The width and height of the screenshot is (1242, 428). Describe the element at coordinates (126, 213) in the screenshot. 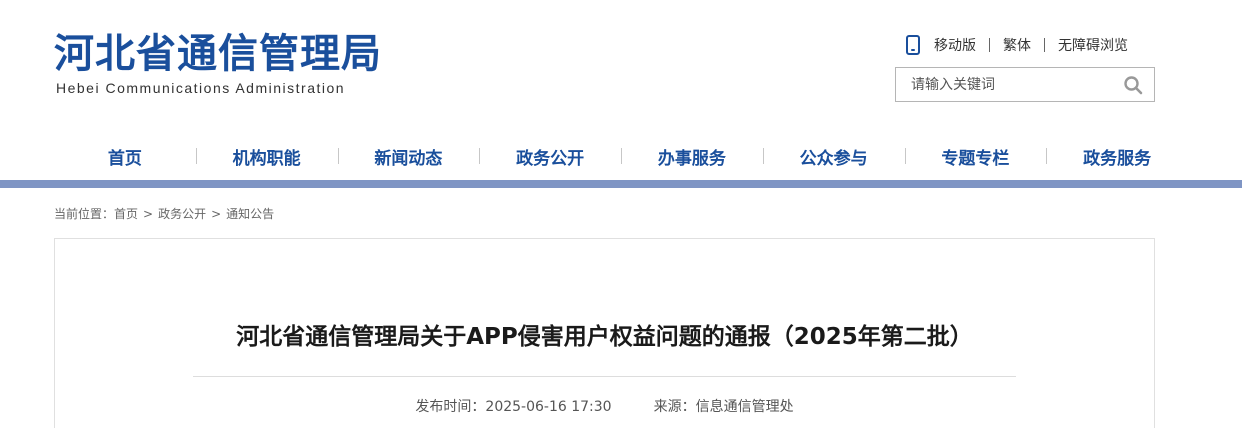

I see `breadcrumb-home: 首页` at that location.